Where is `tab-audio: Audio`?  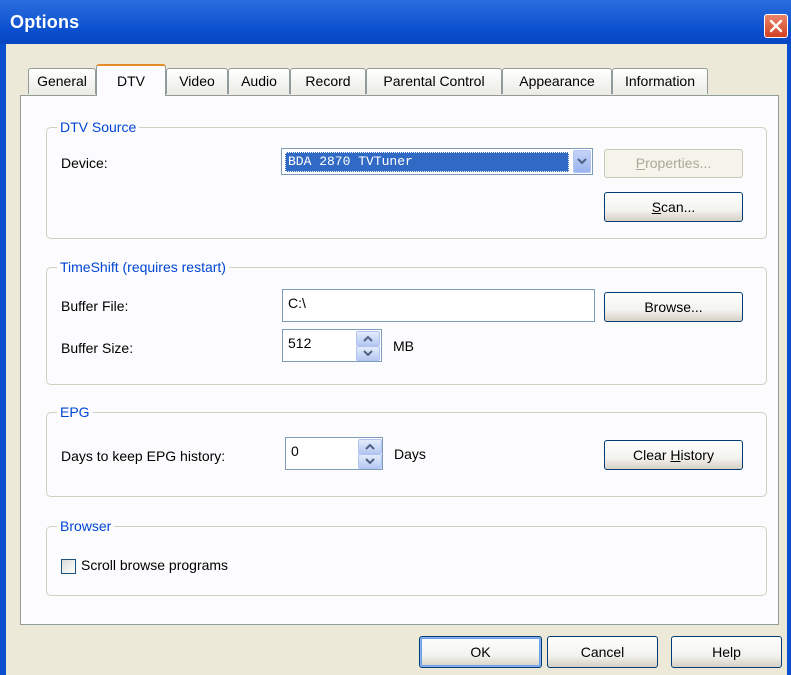
tab-audio: Audio is located at coordinates (259, 81).